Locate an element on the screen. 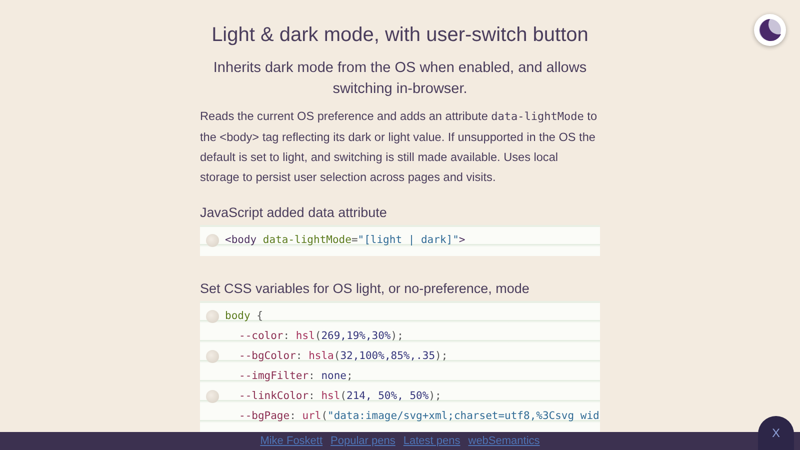 The image size is (800, 450). code-line: --color: hsl(269,19%,30%); is located at coordinates (321, 336).